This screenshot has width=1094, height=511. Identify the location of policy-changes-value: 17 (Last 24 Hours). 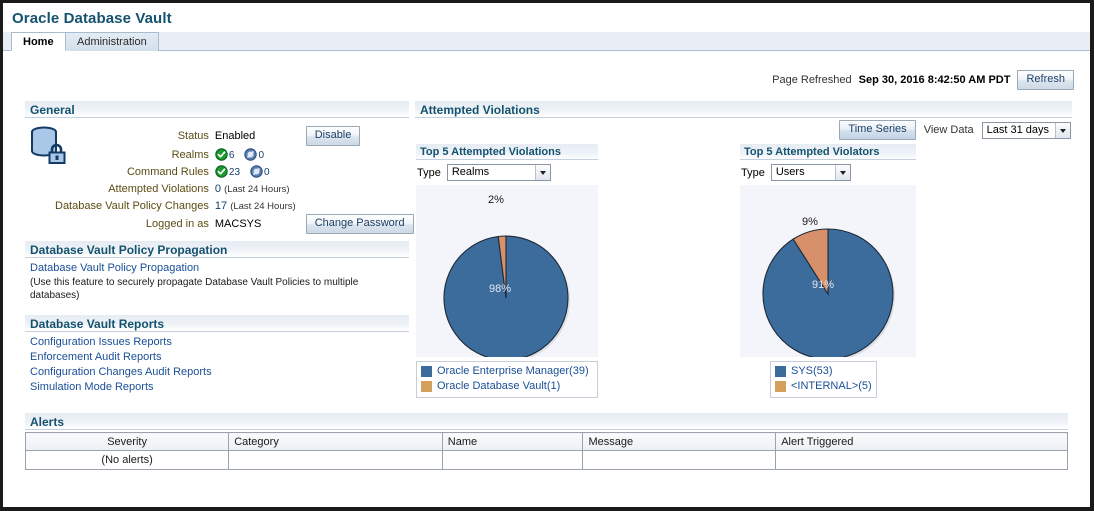
(255, 205).